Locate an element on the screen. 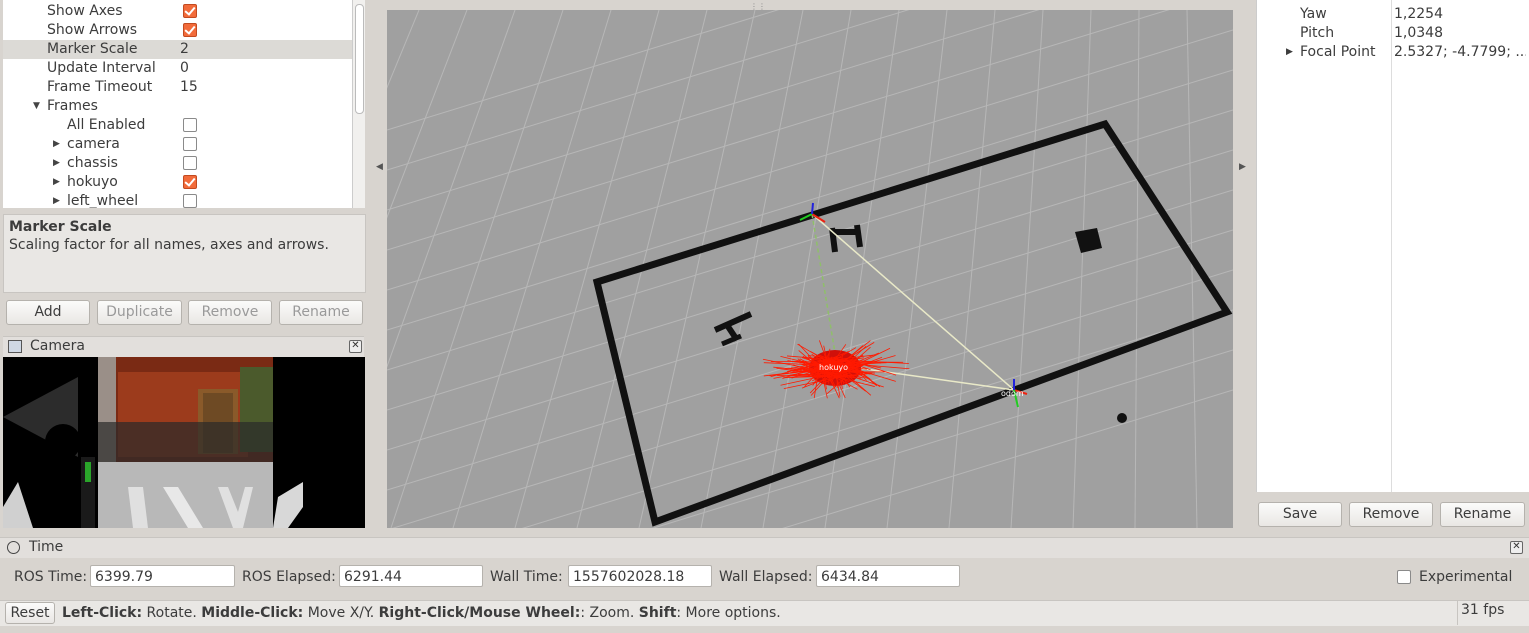 The width and height of the screenshot is (1529, 633). pitch-value: 1,0348 is located at coordinates (1418, 33).